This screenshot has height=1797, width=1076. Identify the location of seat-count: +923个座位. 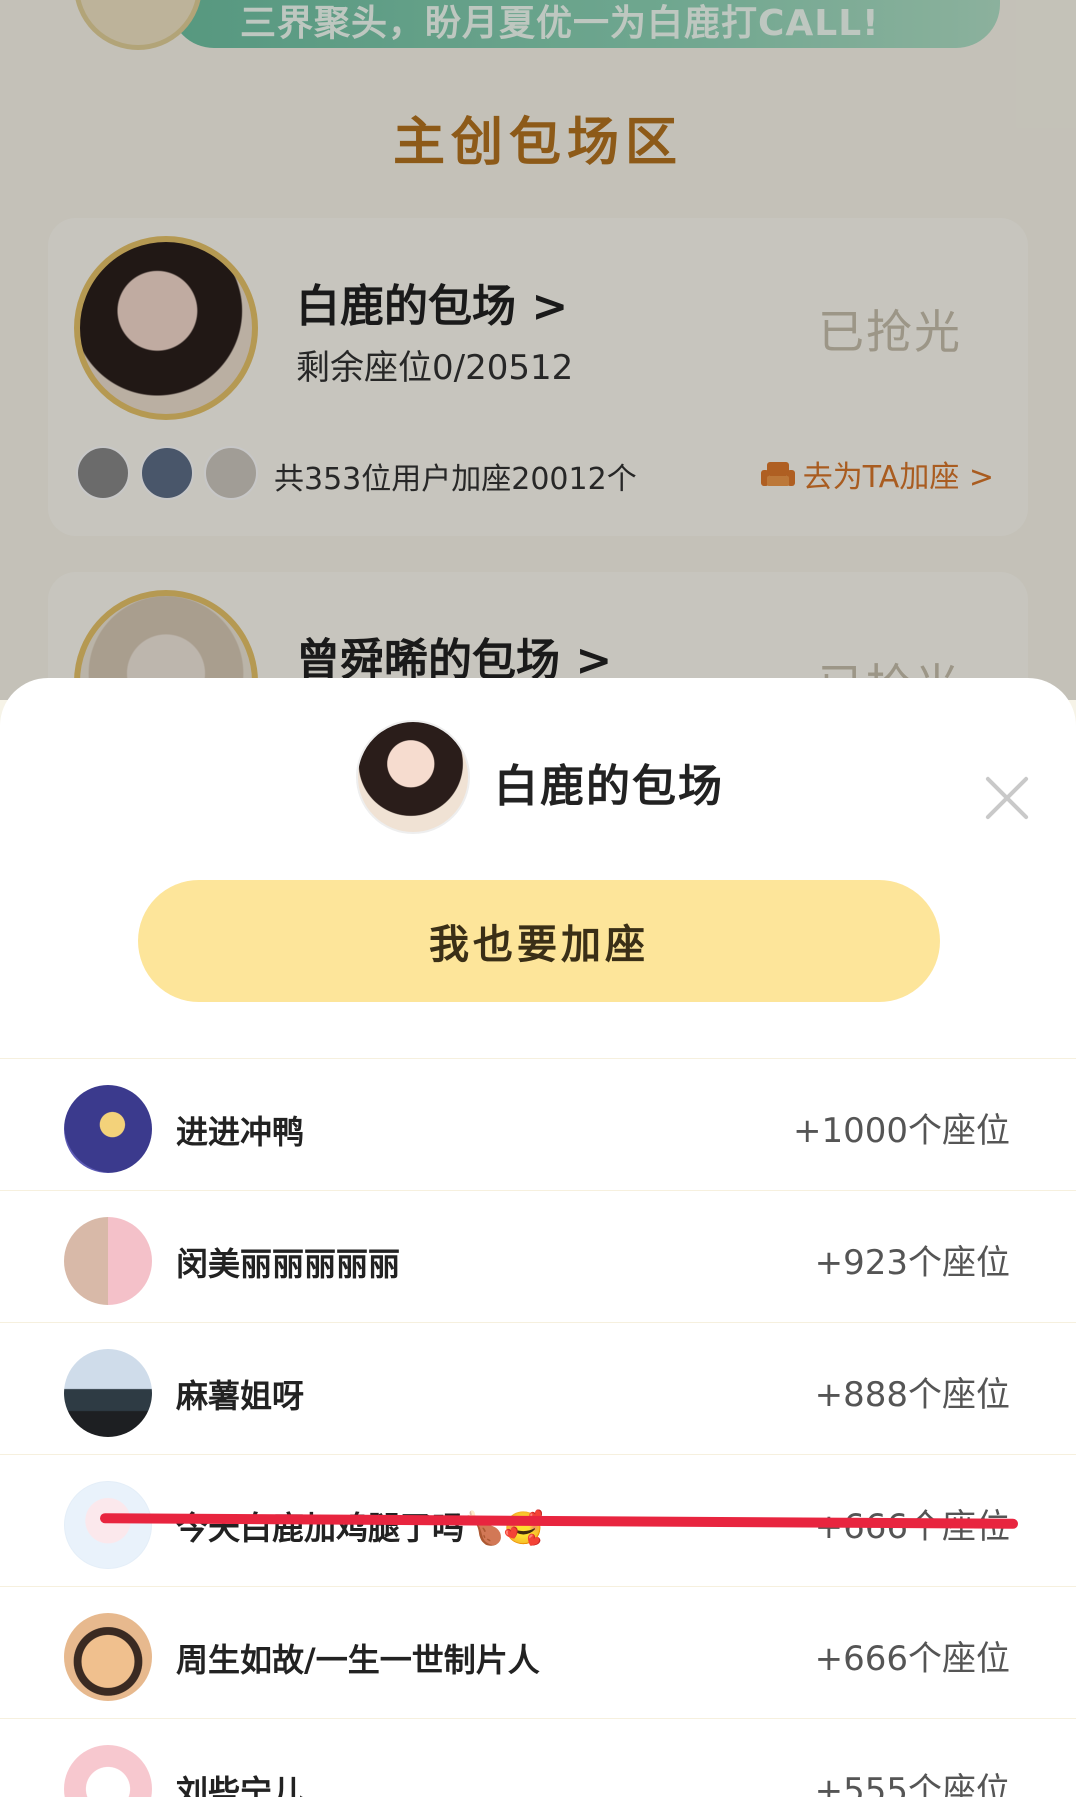
(912, 1263).